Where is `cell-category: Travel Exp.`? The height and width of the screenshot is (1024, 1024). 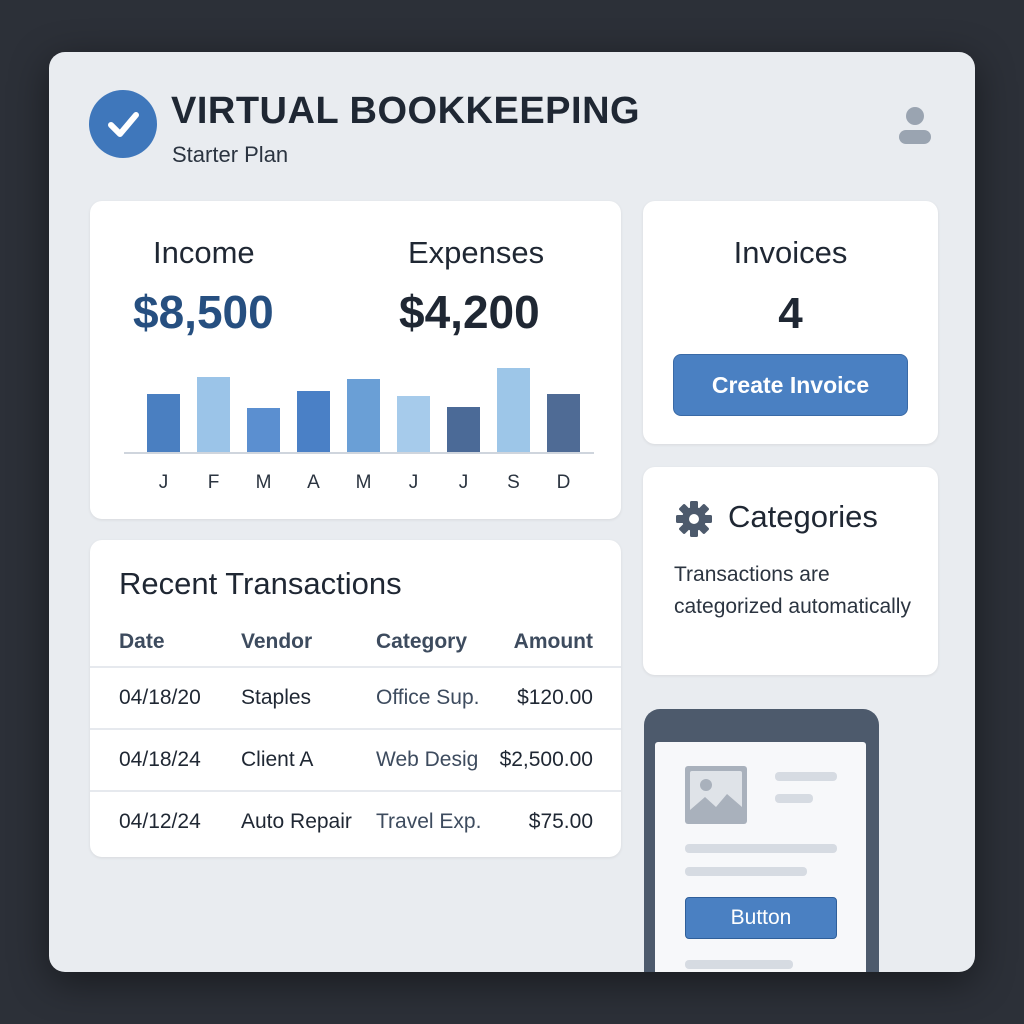 cell-category: Travel Exp. is located at coordinates (429, 821).